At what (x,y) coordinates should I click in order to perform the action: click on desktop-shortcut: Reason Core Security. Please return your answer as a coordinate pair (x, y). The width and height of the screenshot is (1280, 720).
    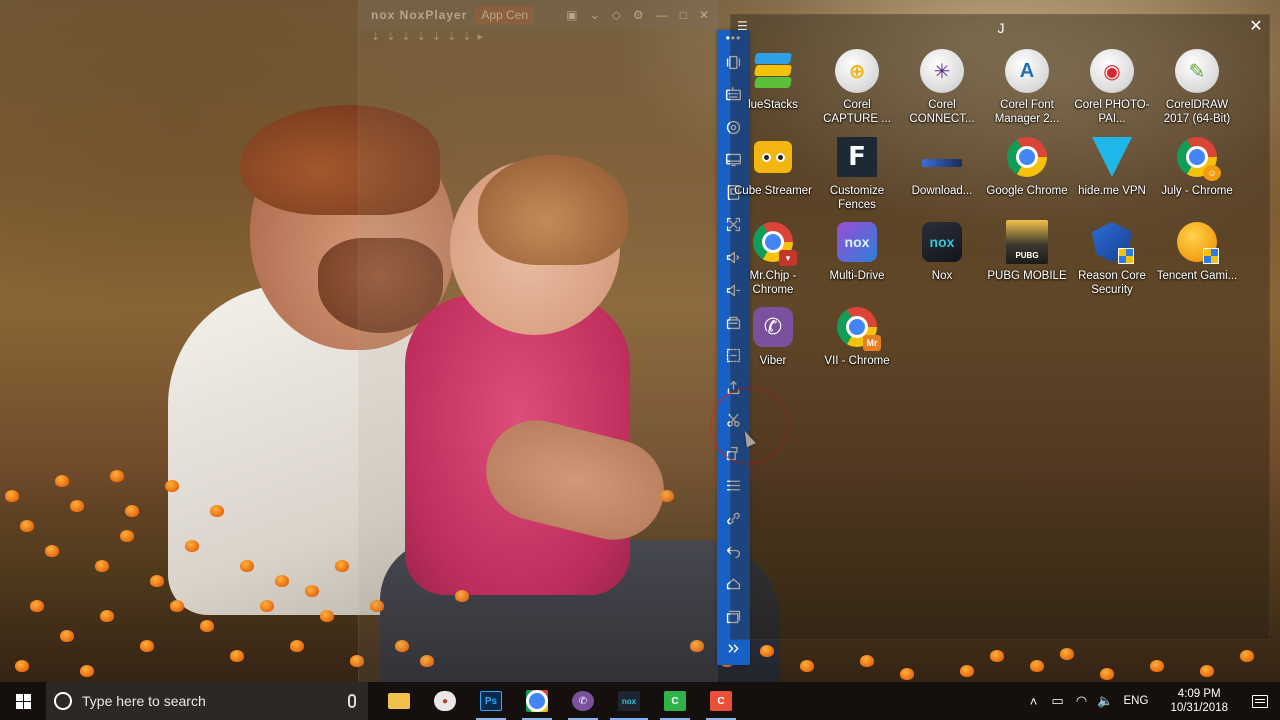
    Looking at the image, I should click on (1112, 258).